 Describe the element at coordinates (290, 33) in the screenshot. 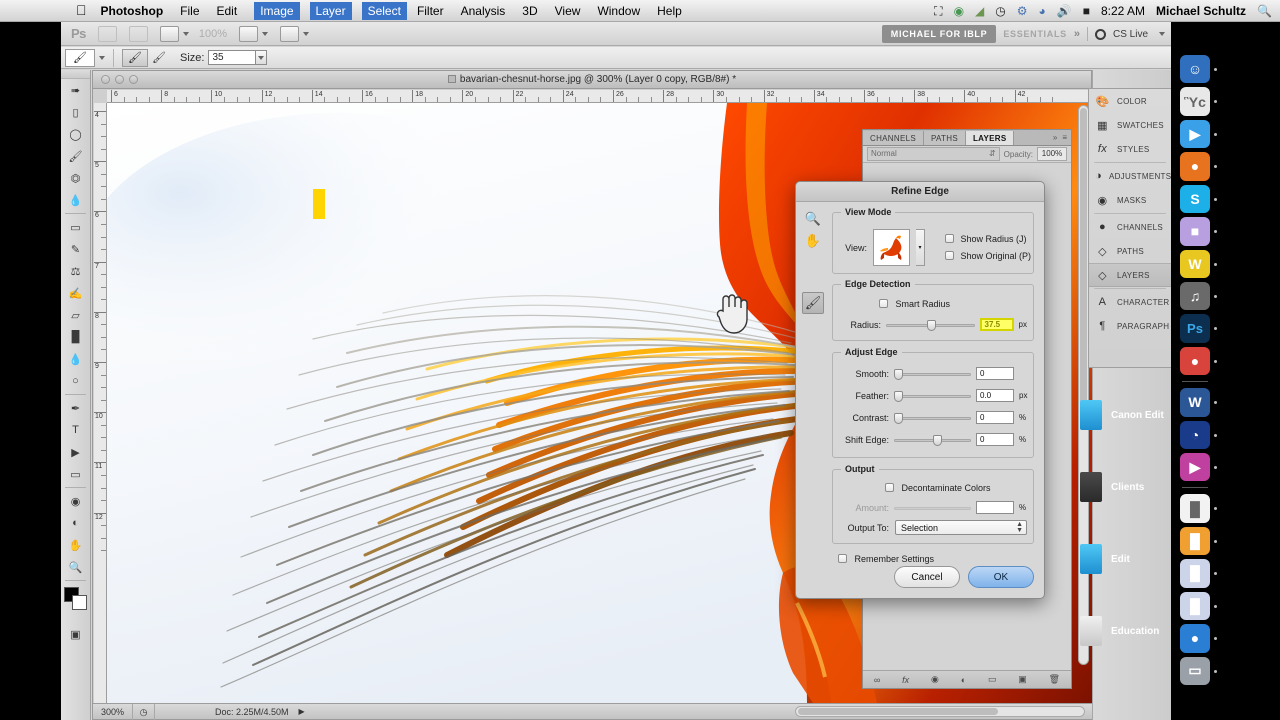

I see `arrange-documents-icon` at that location.